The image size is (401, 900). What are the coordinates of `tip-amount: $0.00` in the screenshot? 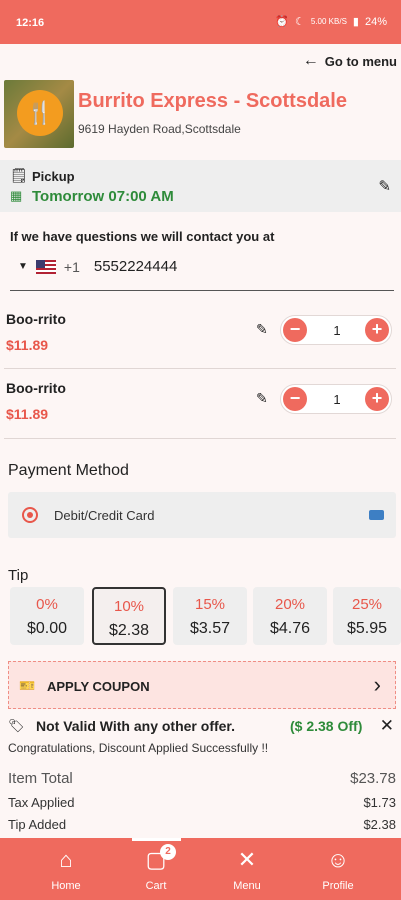 It's located at (47, 628).